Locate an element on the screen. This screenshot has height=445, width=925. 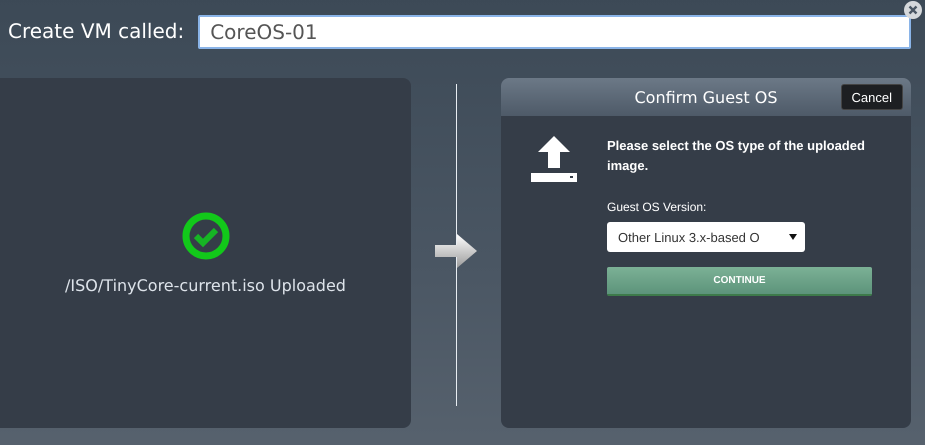
dialog-title: Confirm Guest OS is located at coordinates (706, 97).